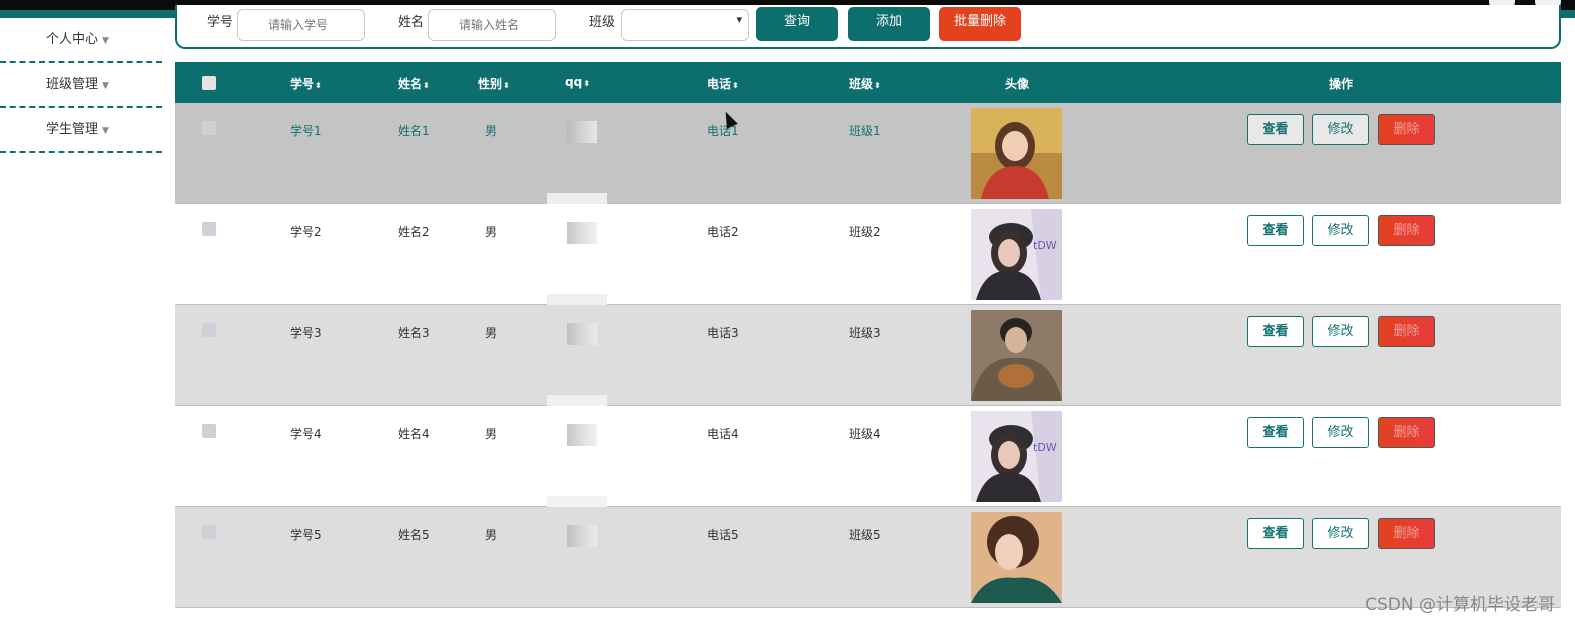 Image resolution: width=1575 pixels, height=623 pixels. What do you see at coordinates (72, 84) in the screenshot?
I see `sidebar-item-label: 班级管理` at bounding box center [72, 84].